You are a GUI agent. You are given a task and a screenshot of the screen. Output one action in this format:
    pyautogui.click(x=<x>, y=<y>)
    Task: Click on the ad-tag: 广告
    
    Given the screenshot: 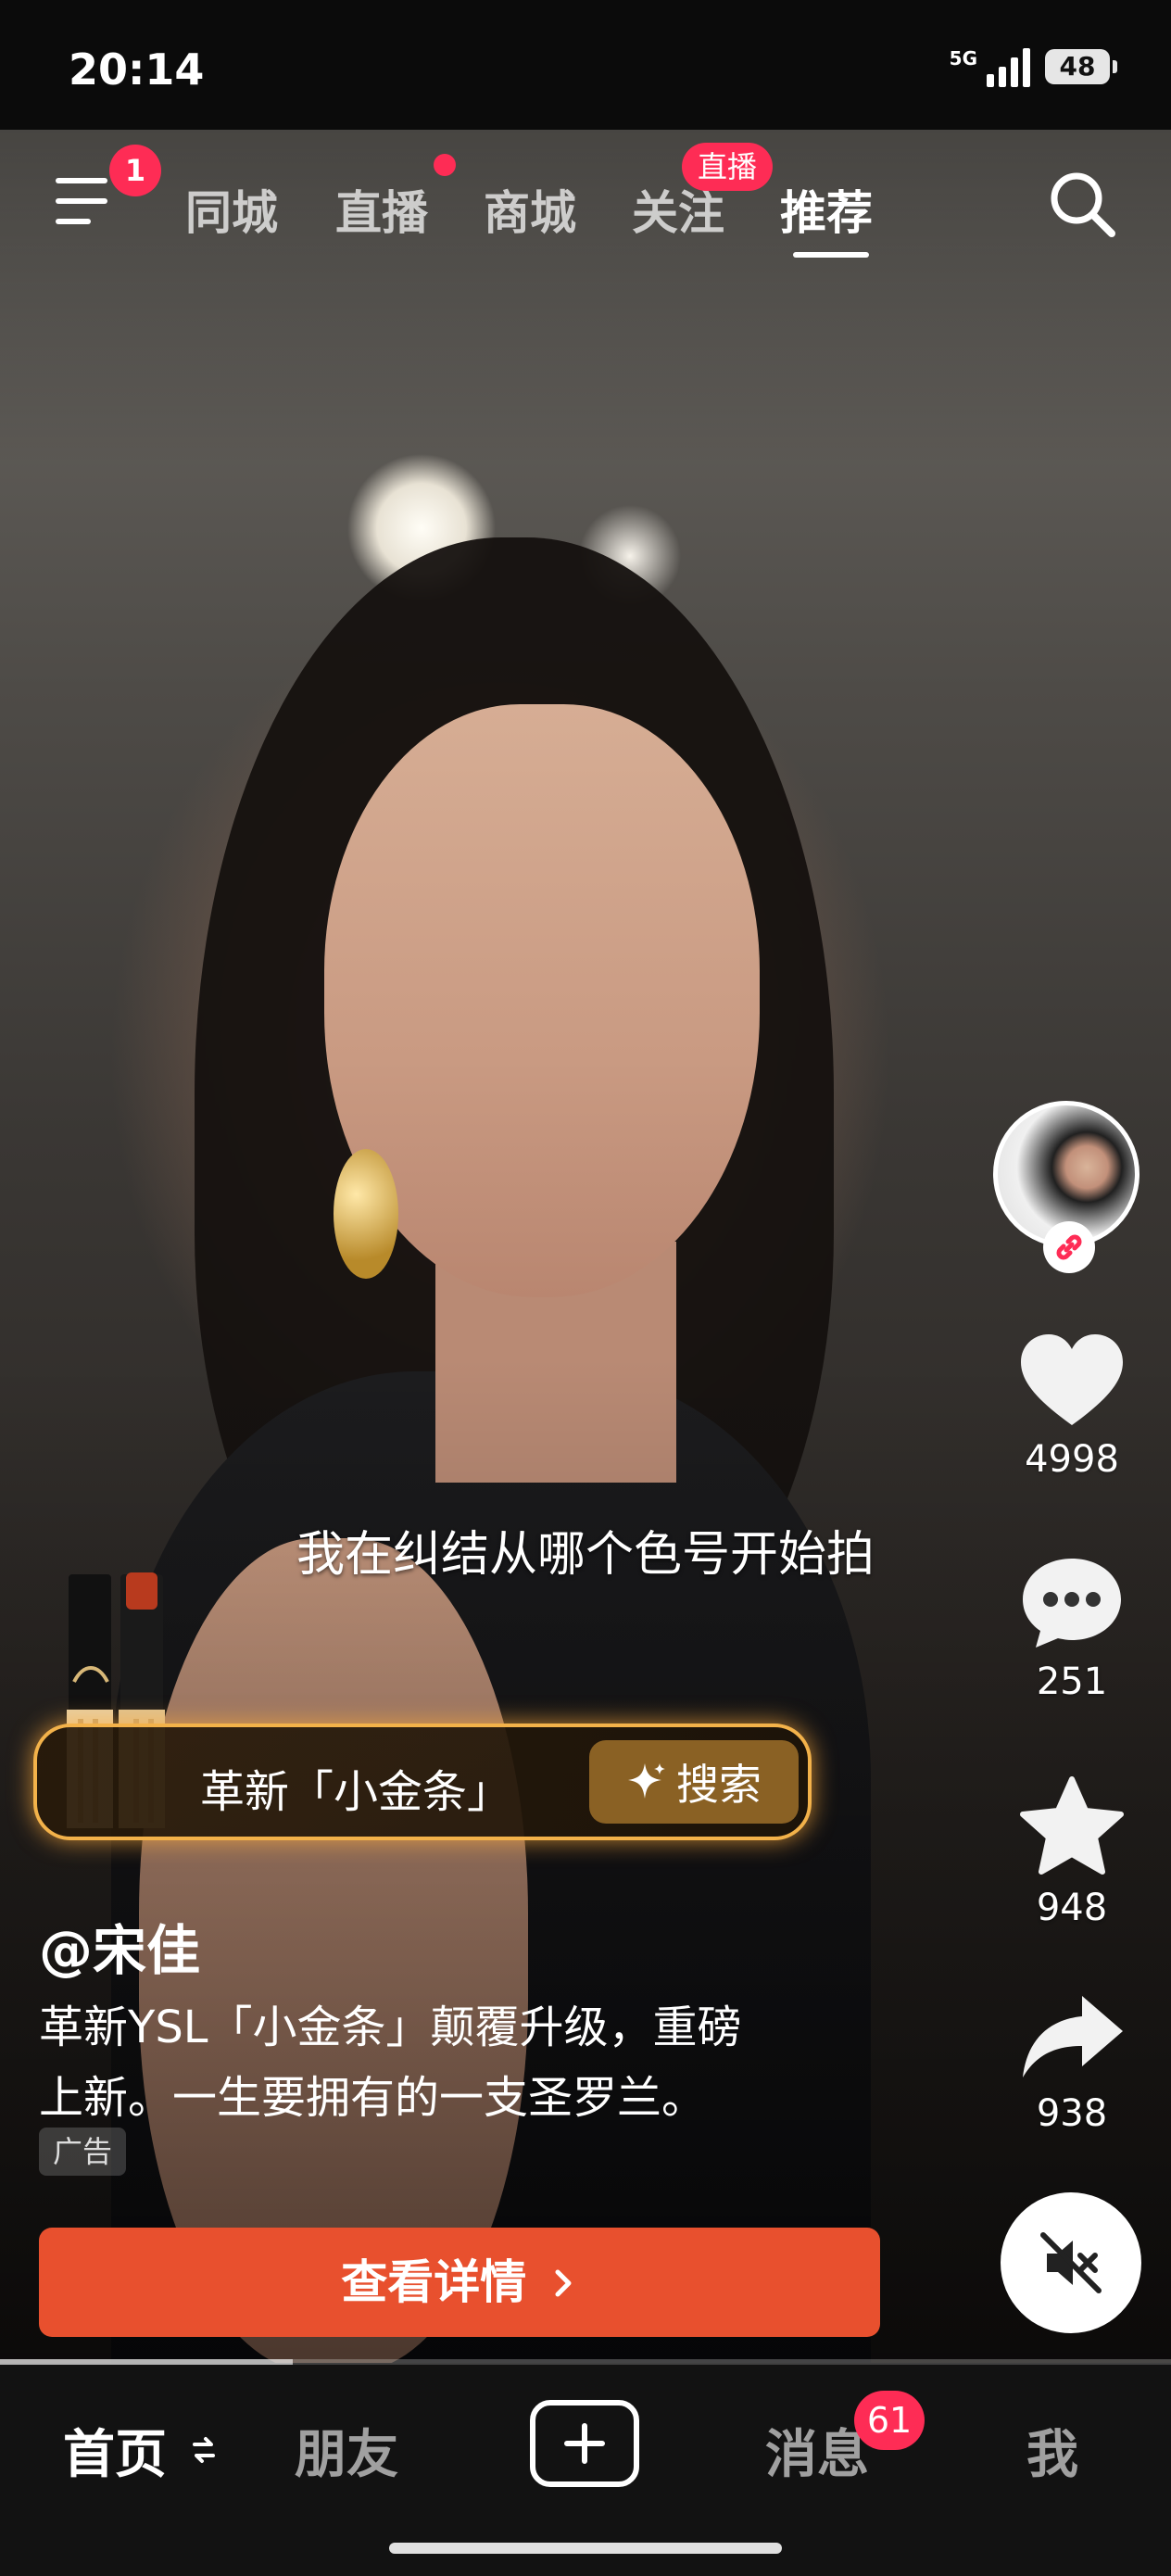 What is the action you would take?
    pyautogui.click(x=83, y=2152)
    